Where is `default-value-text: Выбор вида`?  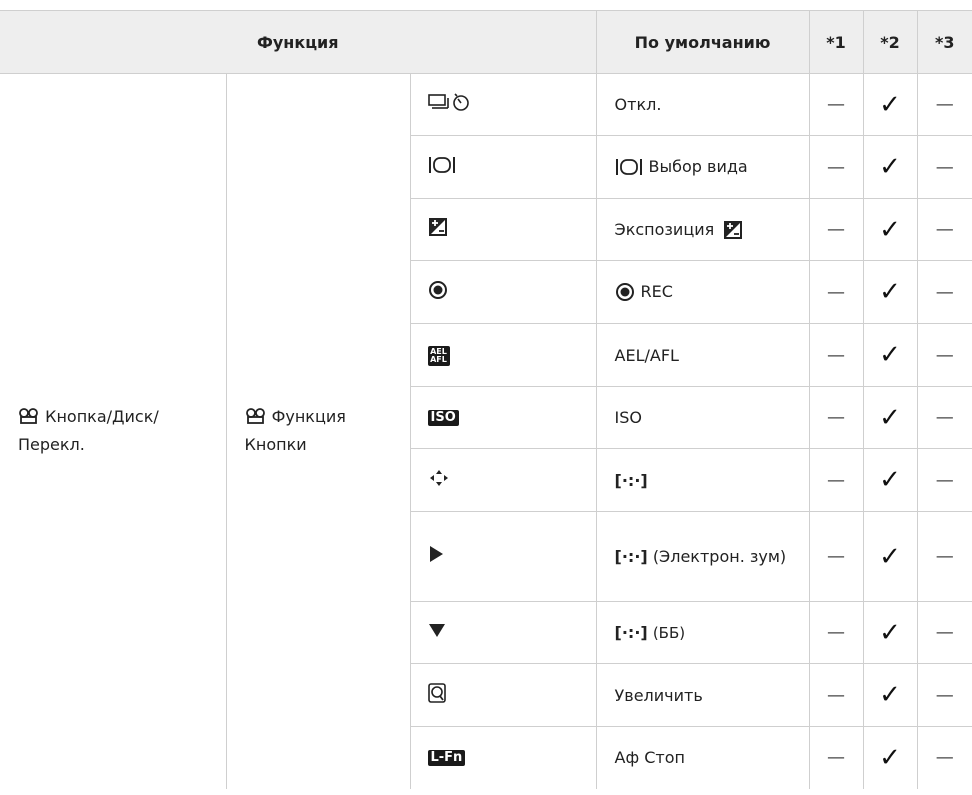
default-value-text: Выбор вида is located at coordinates (698, 166).